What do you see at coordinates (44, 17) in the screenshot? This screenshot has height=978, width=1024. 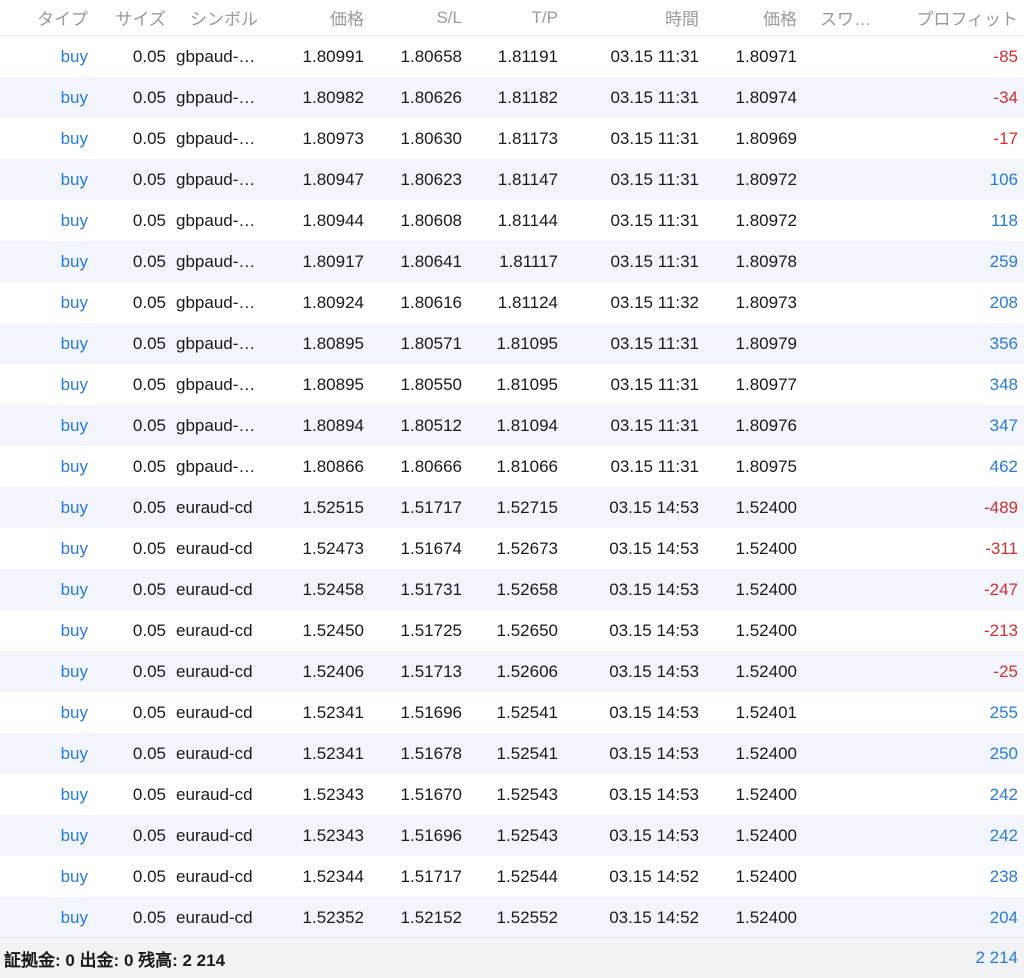 I see `header-type: タイプ` at bounding box center [44, 17].